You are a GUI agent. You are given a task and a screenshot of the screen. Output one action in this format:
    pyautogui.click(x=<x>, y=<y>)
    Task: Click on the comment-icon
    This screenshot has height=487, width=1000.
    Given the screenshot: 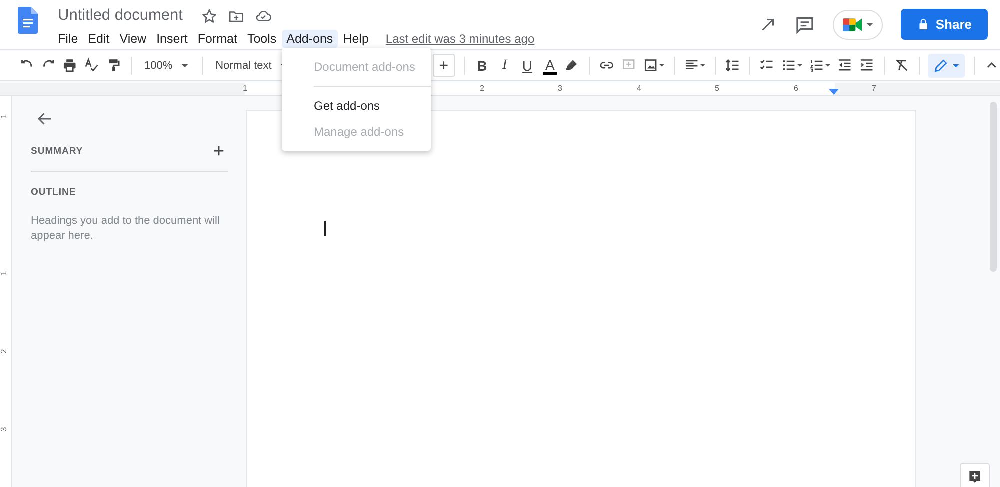 What is the action you would take?
    pyautogui.click(x=804, y=24)
    